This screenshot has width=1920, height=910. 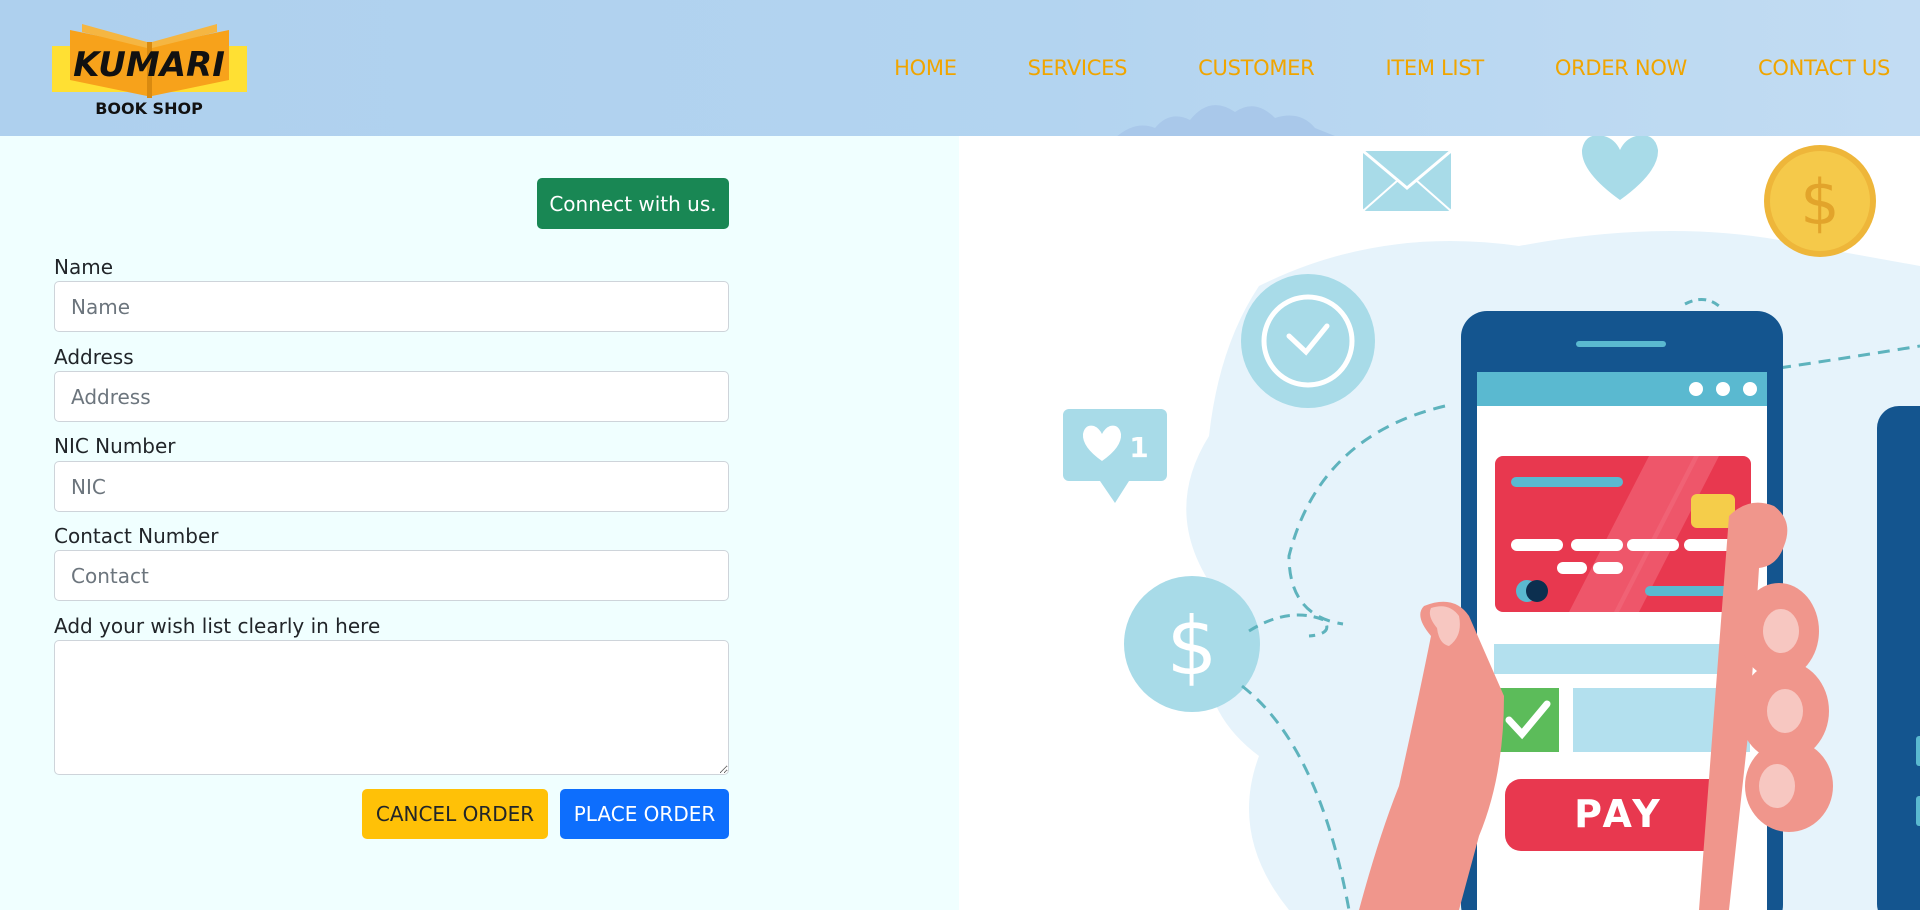 I want to click on cancel-order-button: CANCEL ORDER, so click(x=455, y=814).